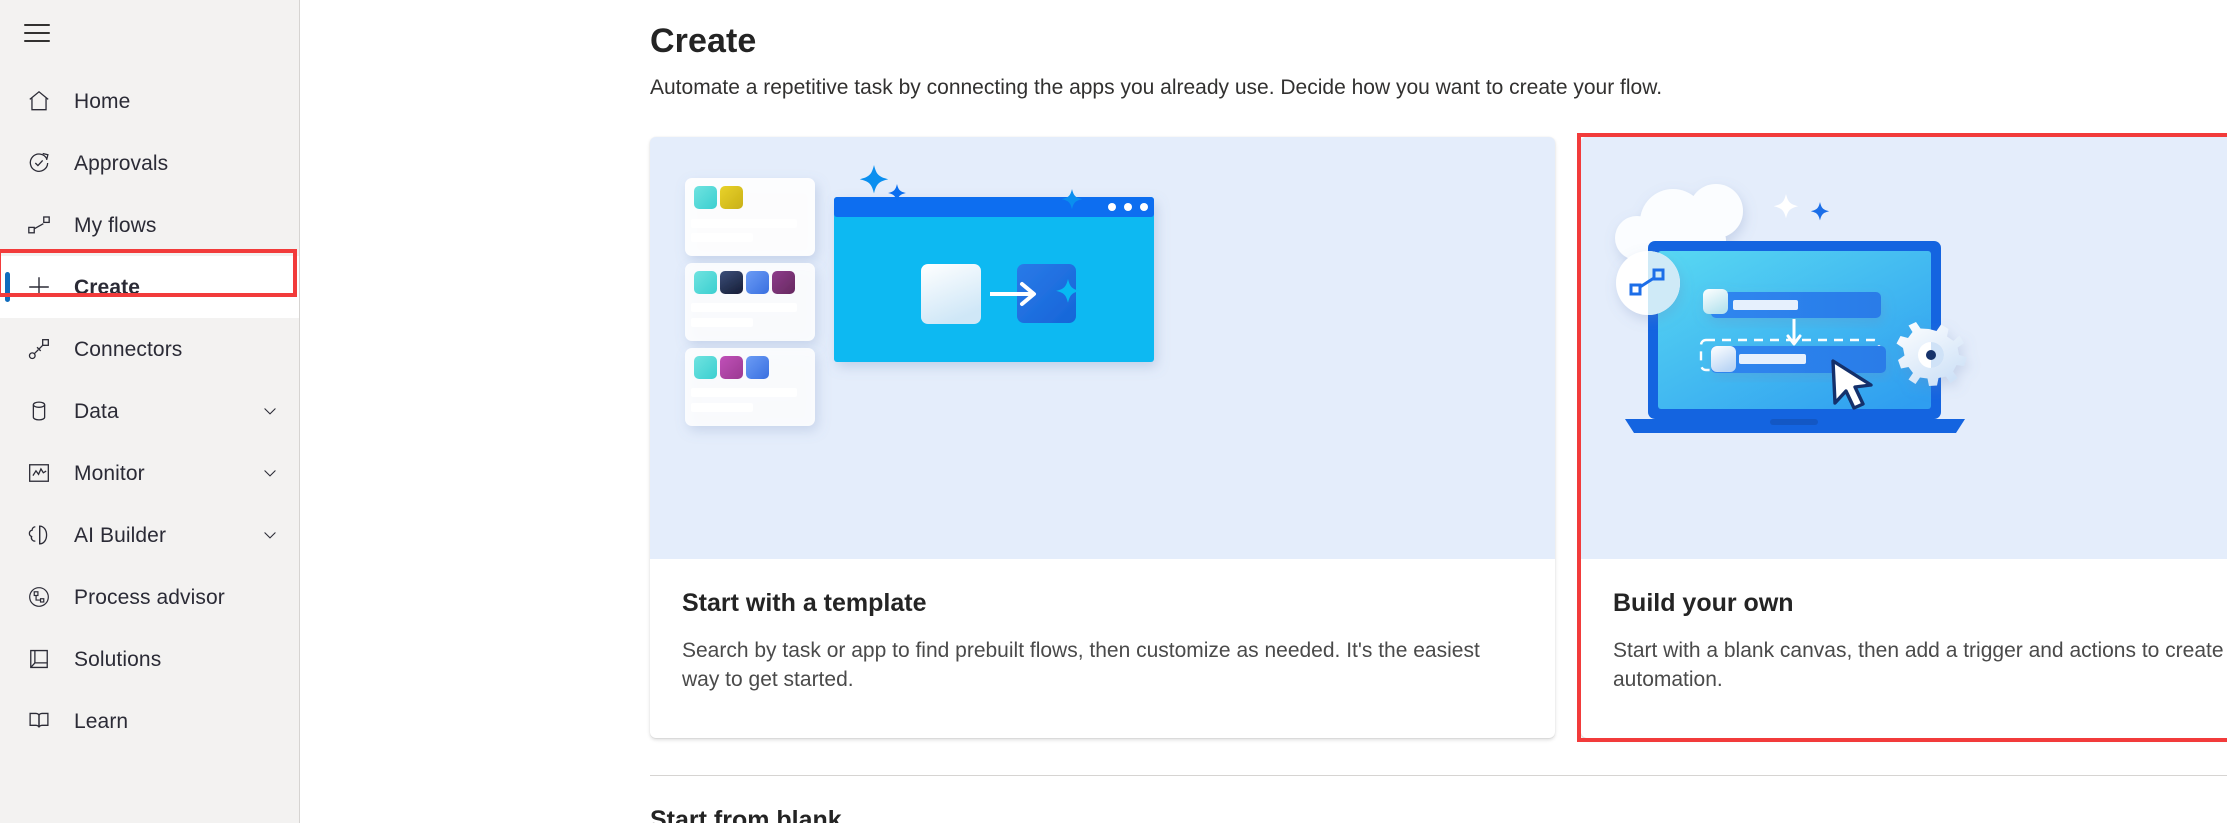 This screenshot has width=2227, height=823. Describe the element at coordinates (39, 659) in the screenshot. I see `solutions-icon` at that location.